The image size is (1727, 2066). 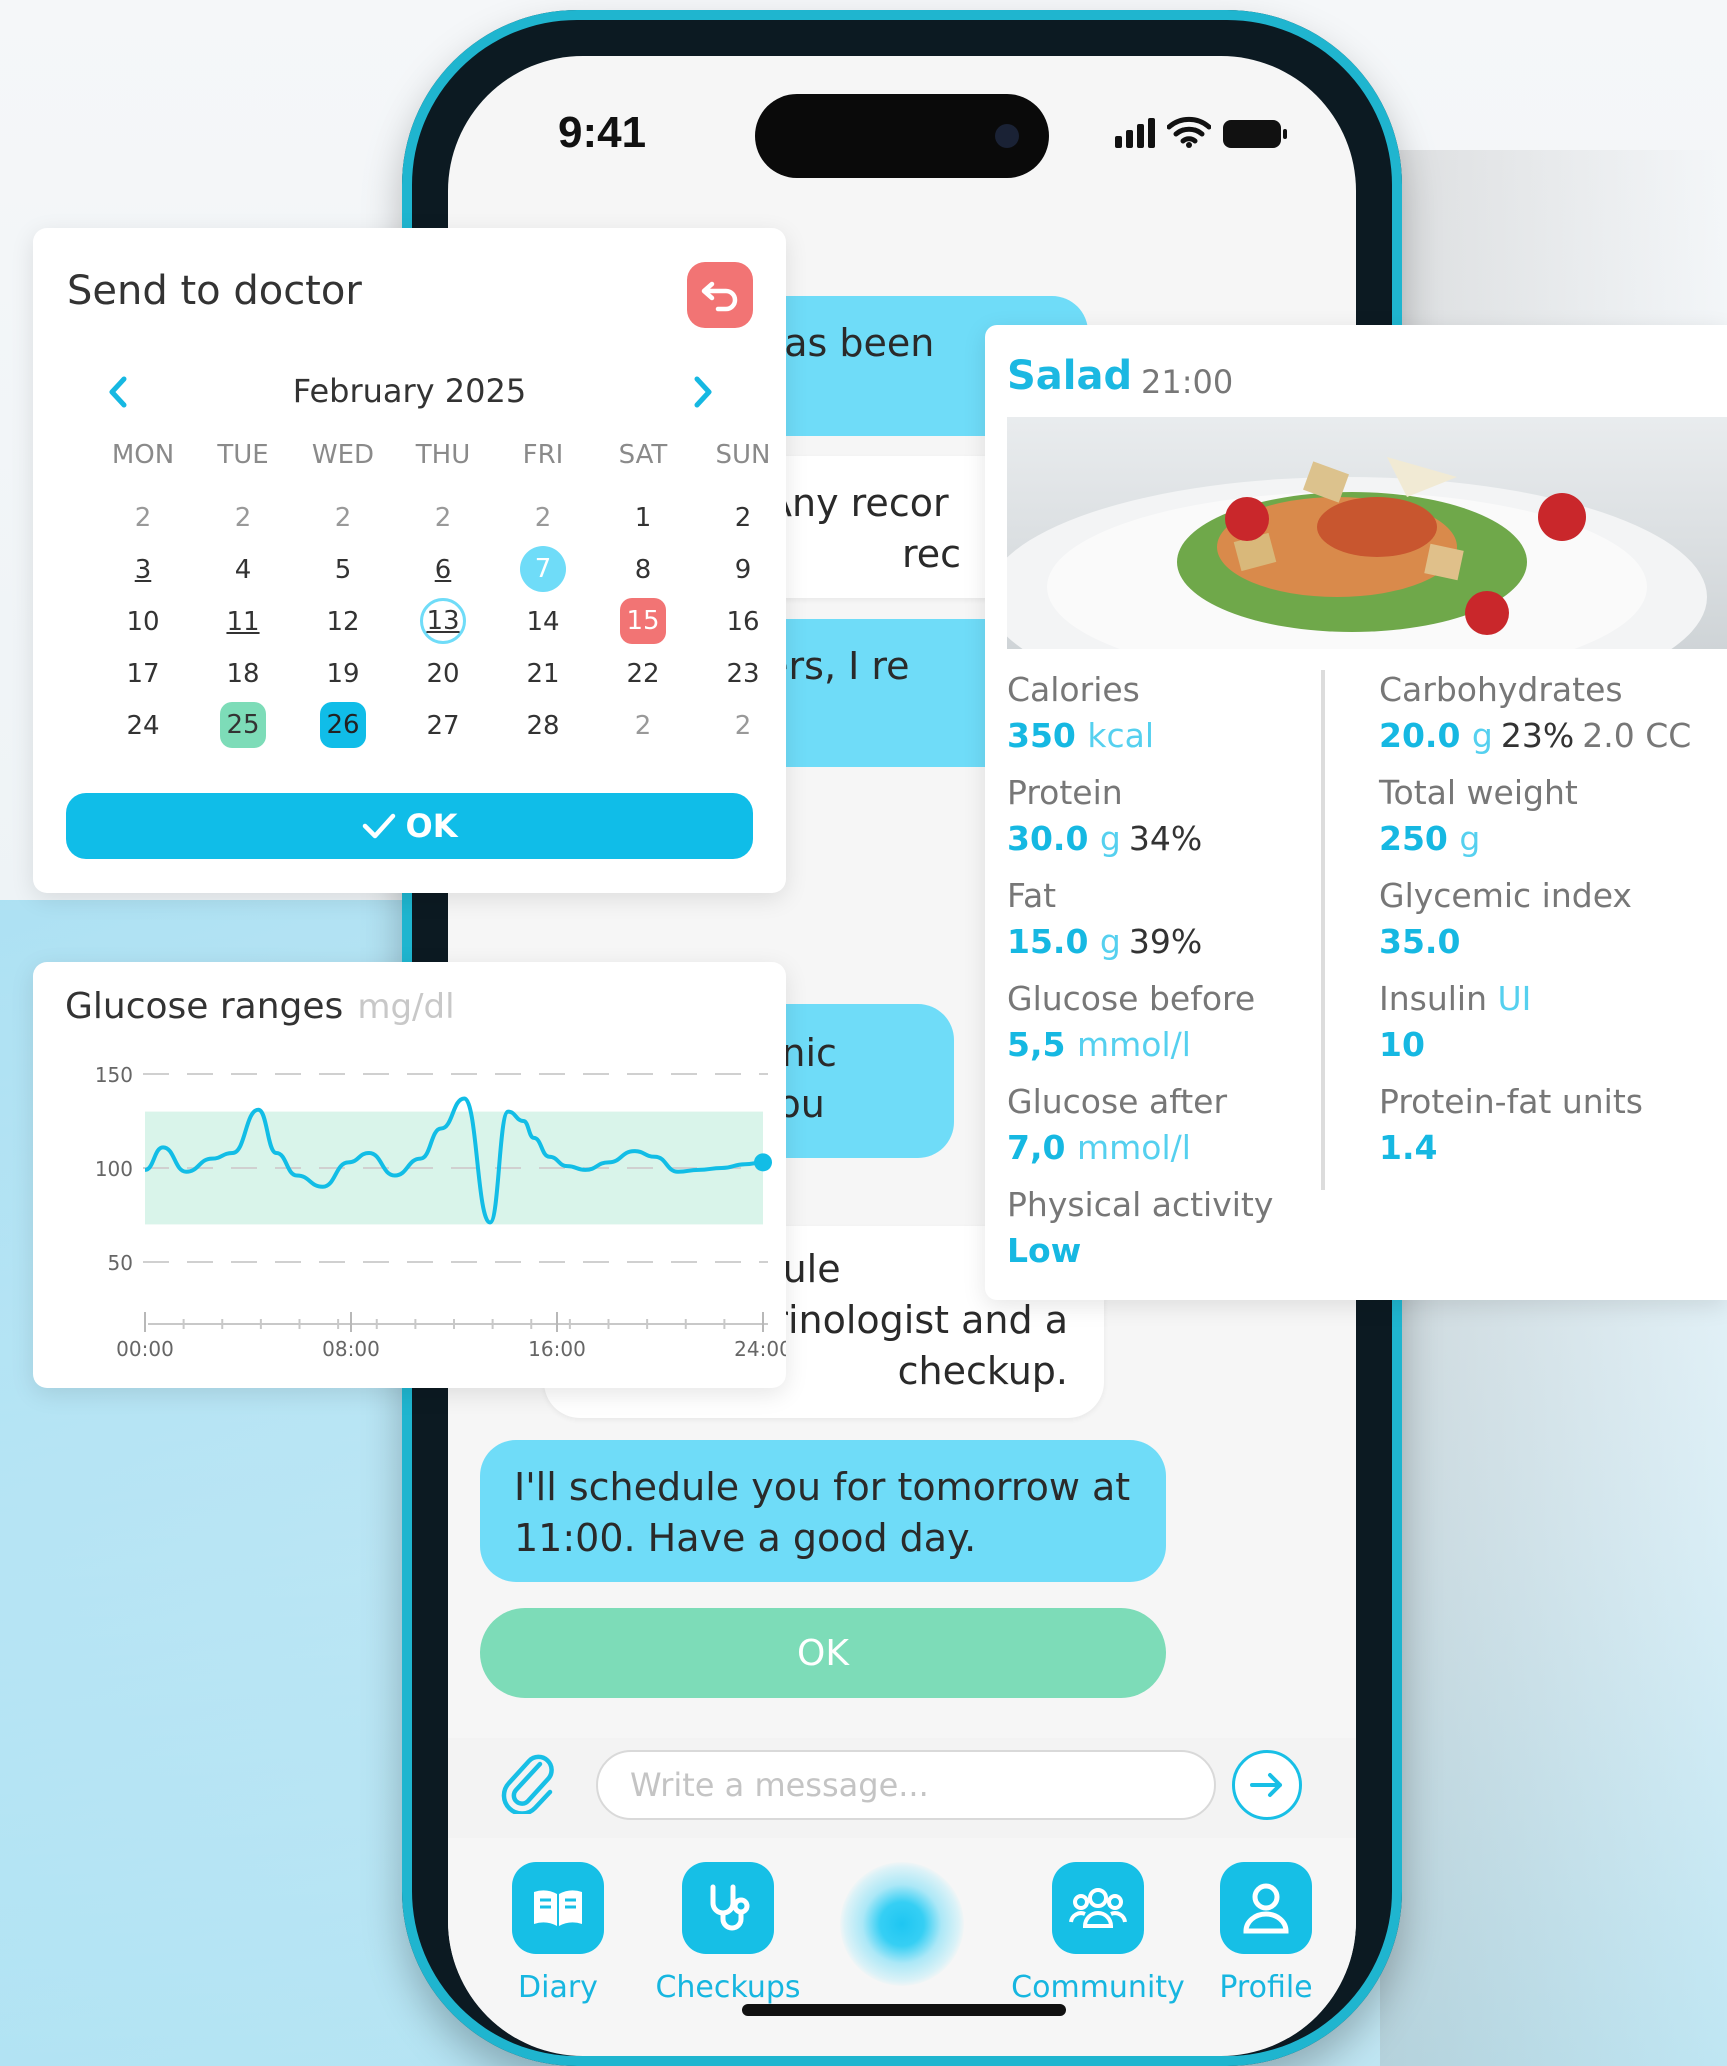 I want to click on current-glucose-point, so click(x=763, y=1162).